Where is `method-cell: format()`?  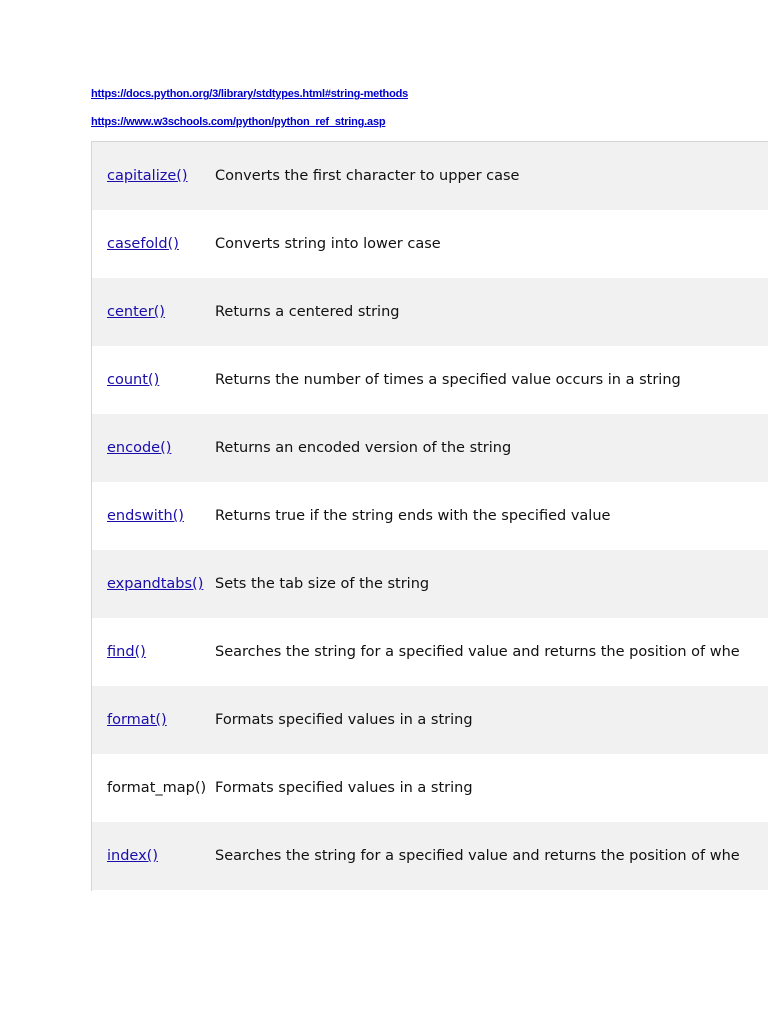
method-cell: format() is located at coordinates (153, 720).